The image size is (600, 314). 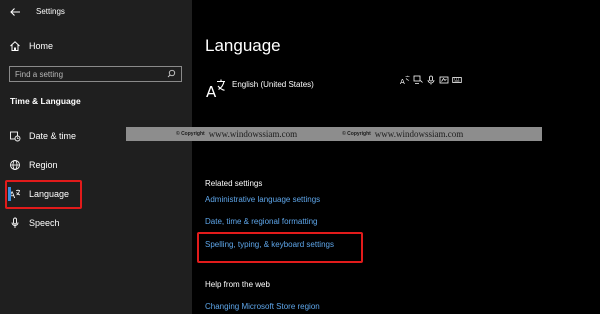 What do you see at coordinates (15, 223) in the screenshot?
I see `microphone-icon` at bounding box center [15, 223].